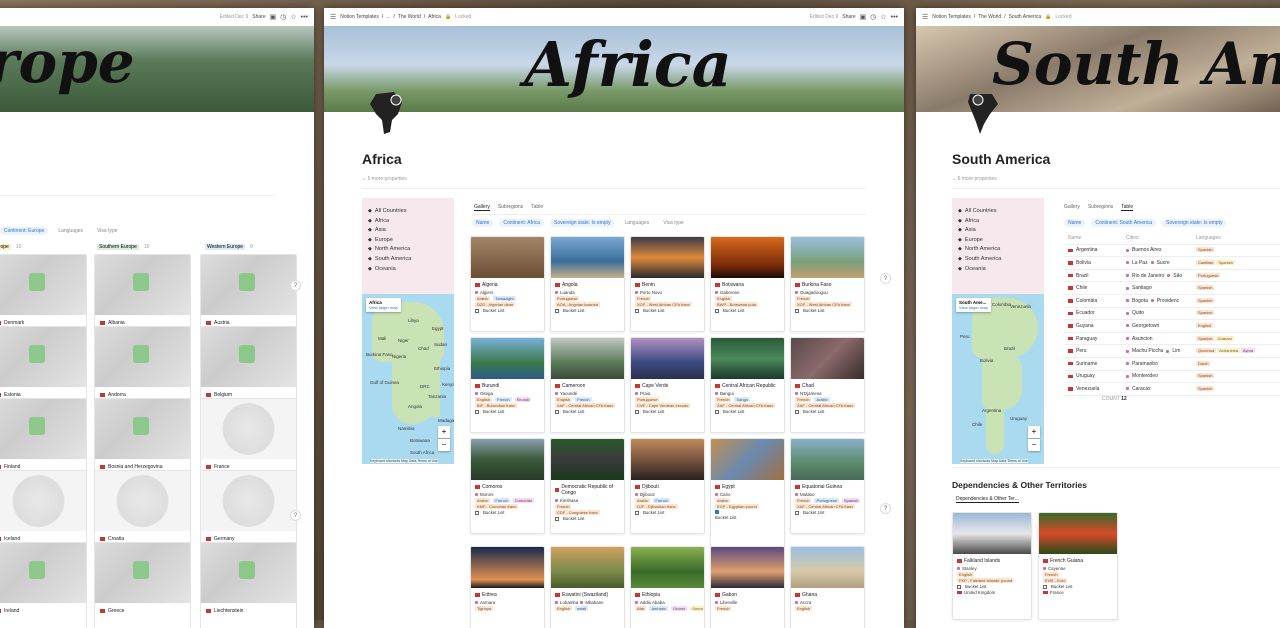  Describe the element at coordinates (1025, 17) in the screenshot. I see `breadcrumb-item: South America` at that location.